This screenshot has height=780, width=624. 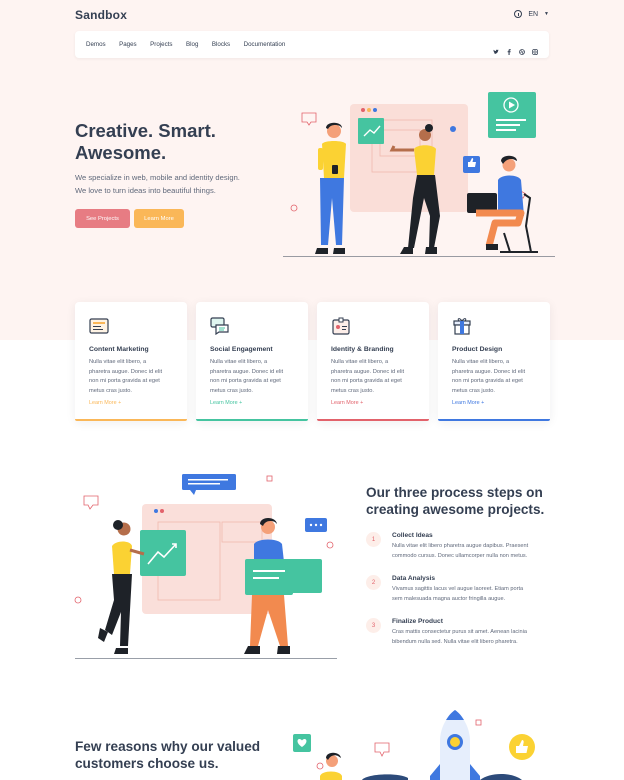 I want to click on process-title-line: creating awesome projects., so click(x=455, y=509).